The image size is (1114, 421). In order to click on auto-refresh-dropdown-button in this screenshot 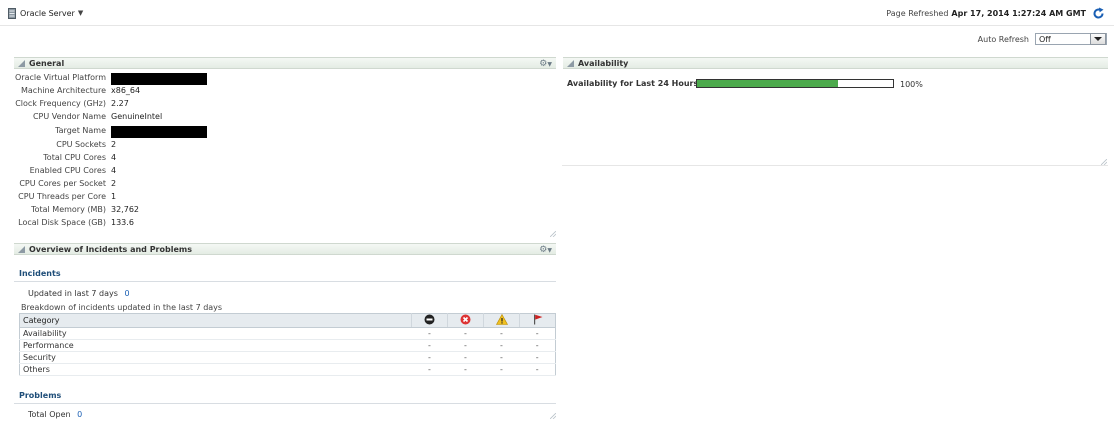, I will do `click(1098, 39)`.